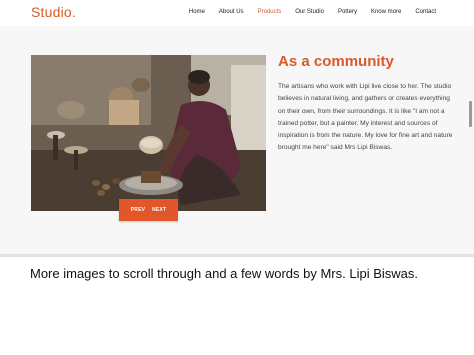  Describe the element at coordinates (197, 12) in the screenshot. I see `nav-home: Home` at that location.